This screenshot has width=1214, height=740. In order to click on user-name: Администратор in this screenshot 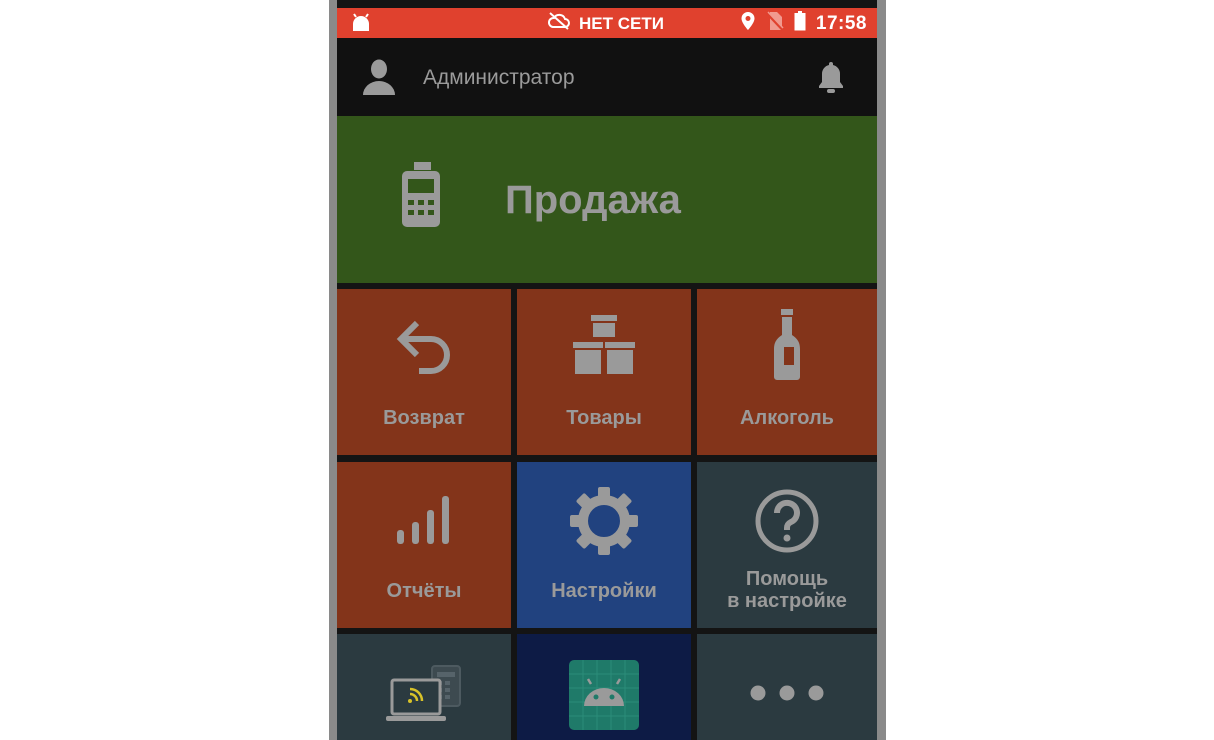, I will do `click(499, 78)`.